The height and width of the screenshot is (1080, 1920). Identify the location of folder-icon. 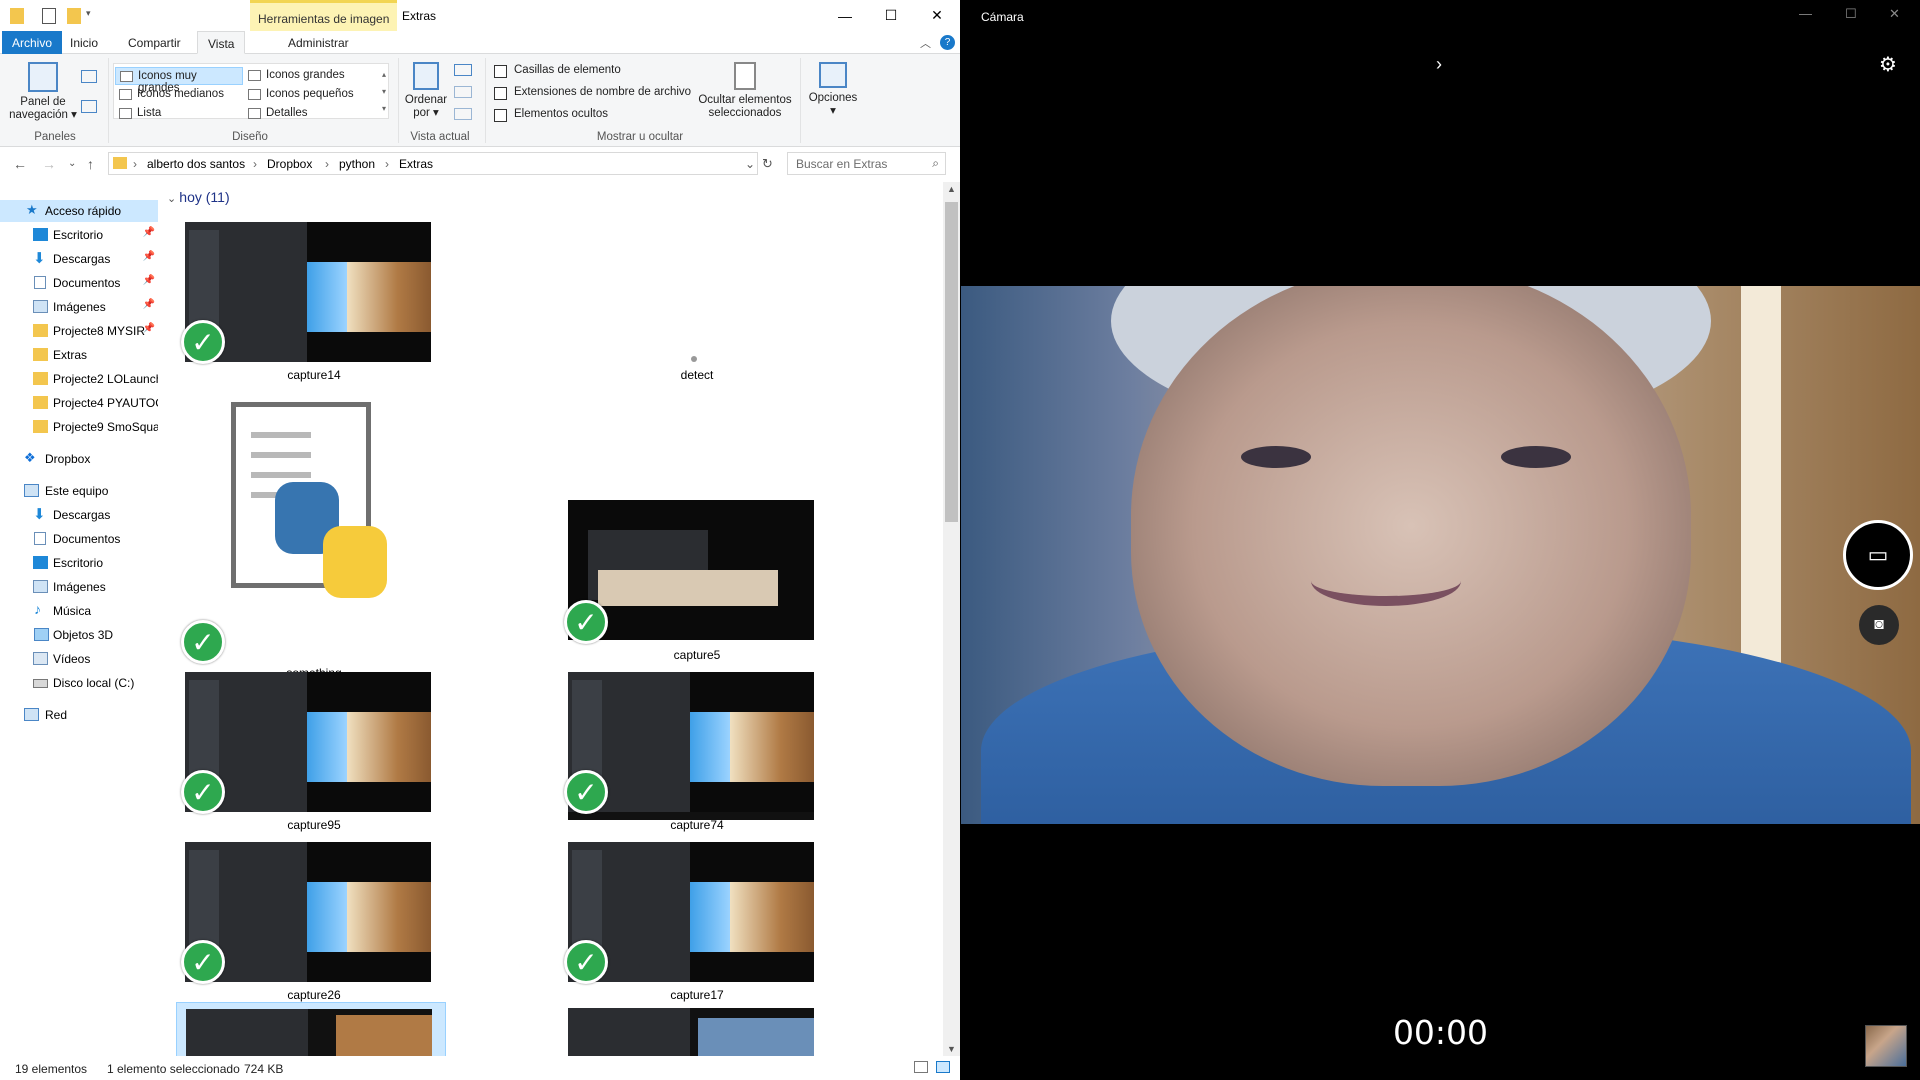
(17, 16).